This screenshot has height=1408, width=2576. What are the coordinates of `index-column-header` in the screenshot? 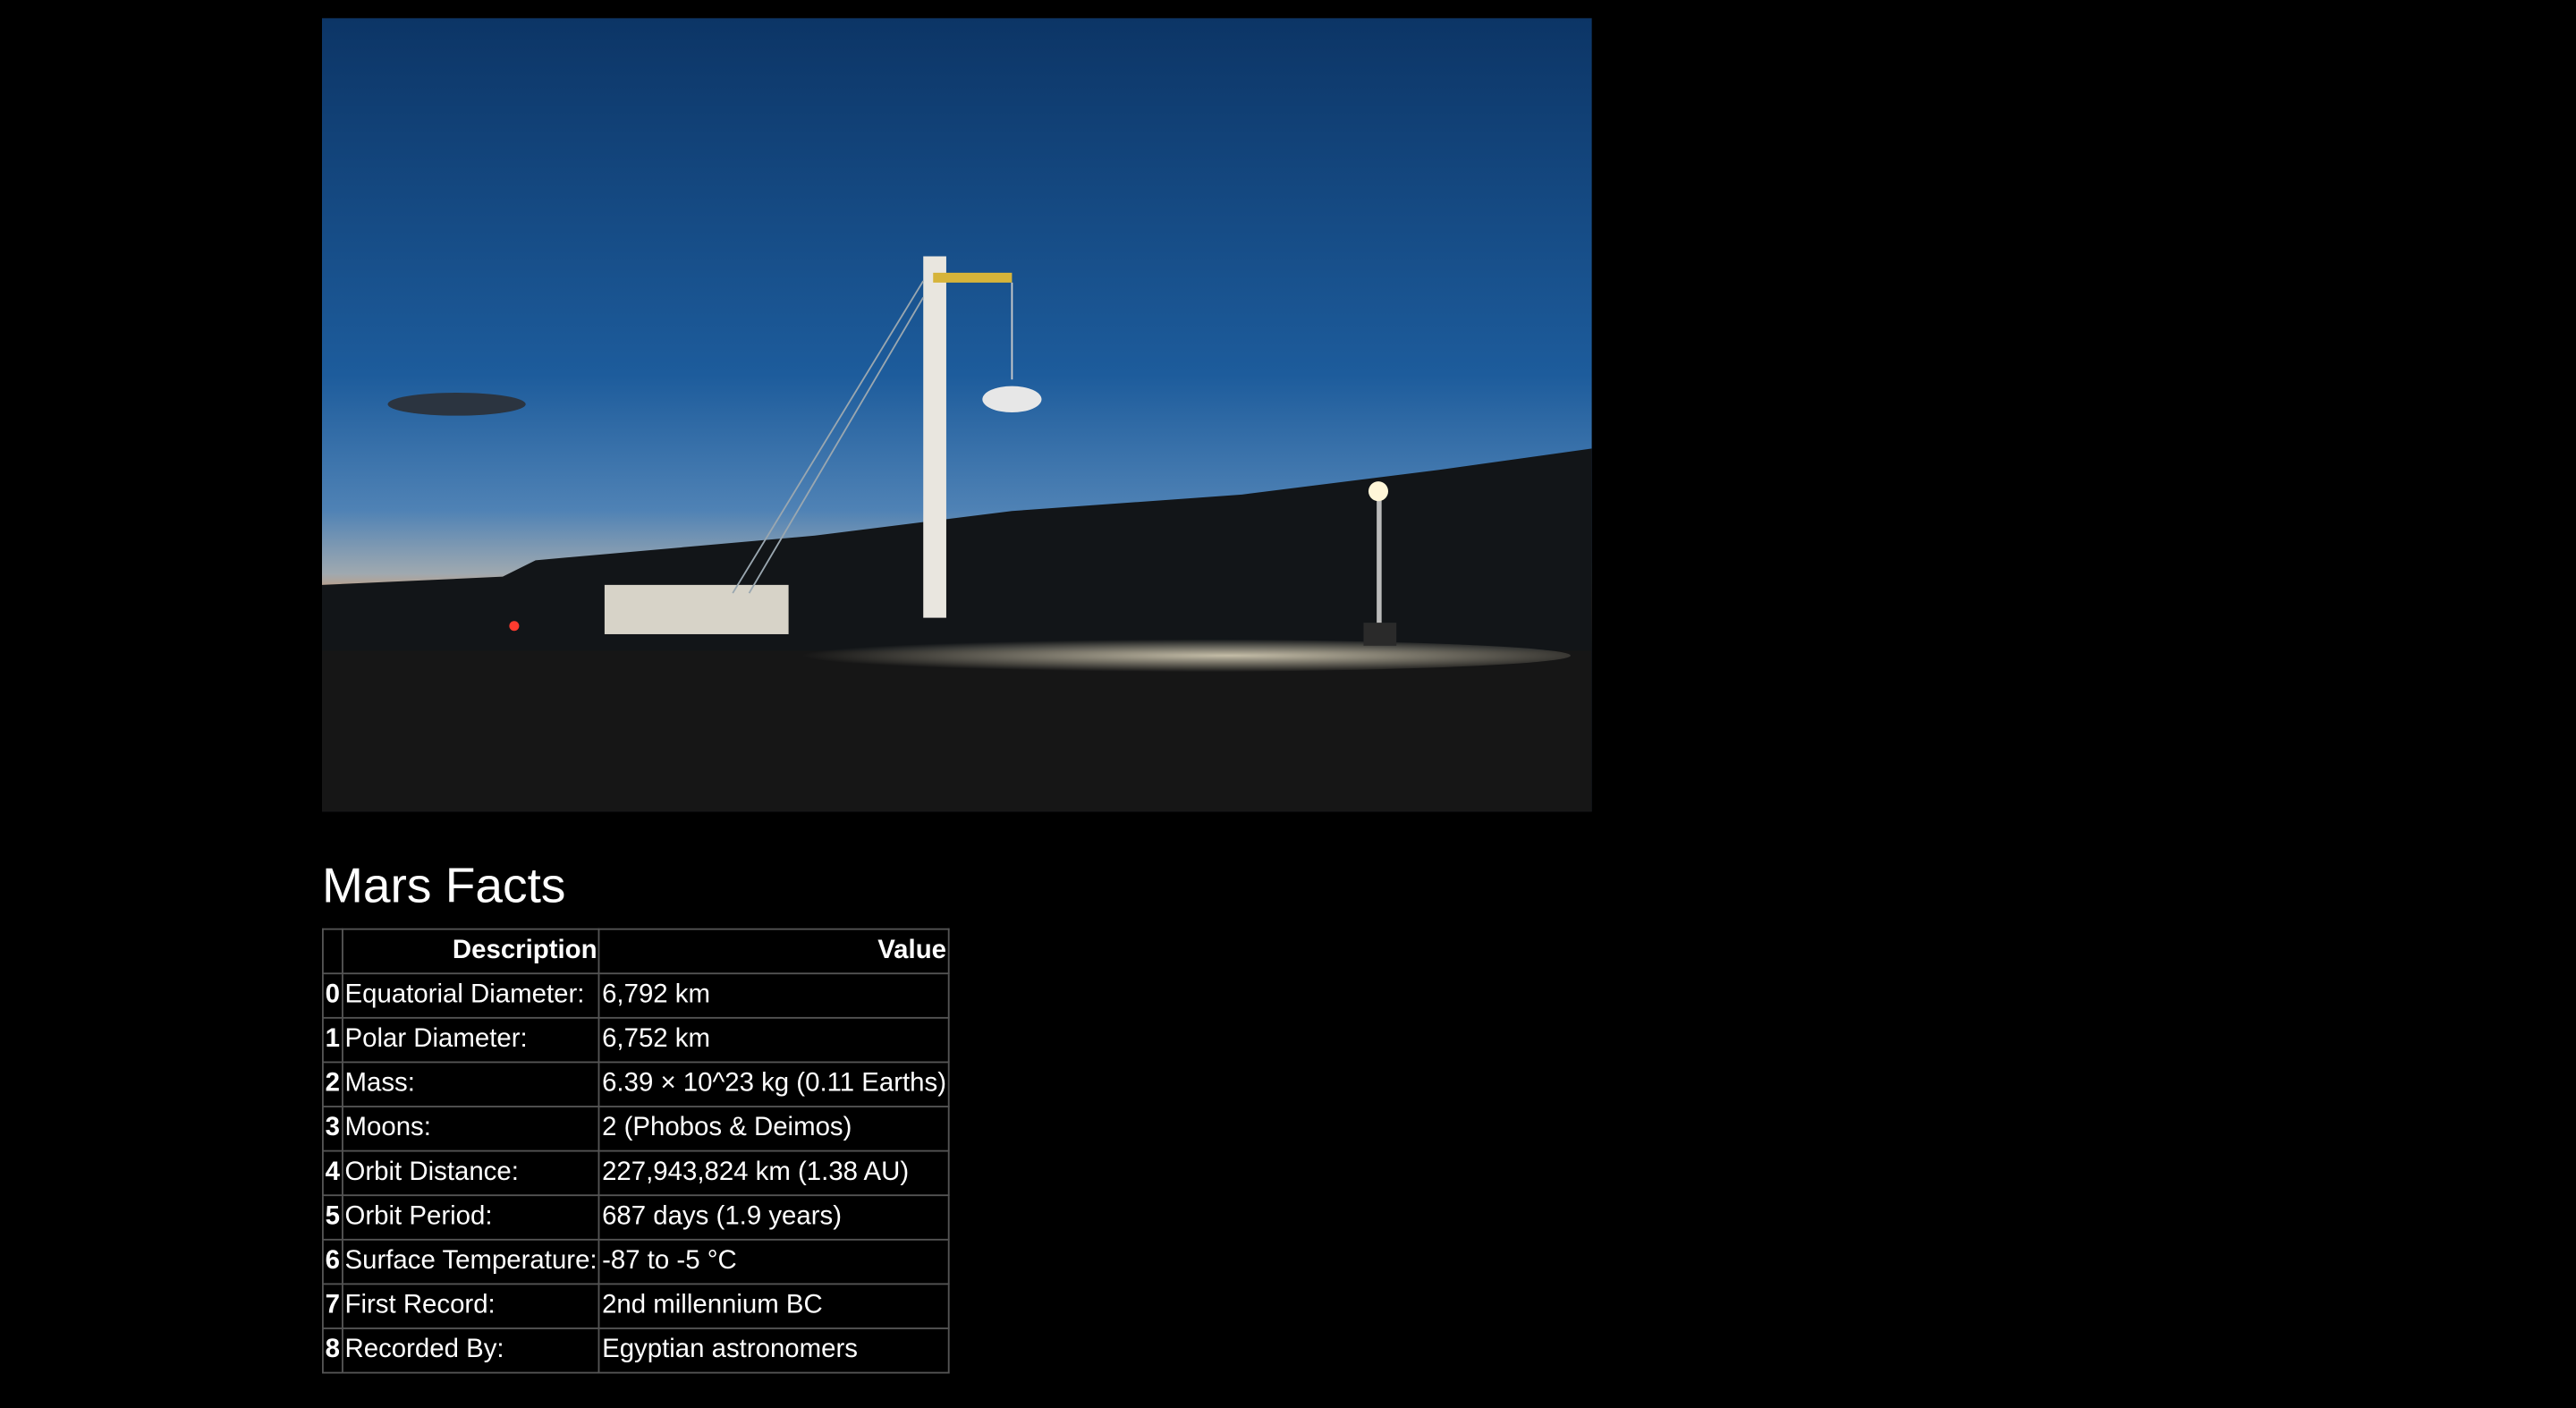 It's located at (332, 951).